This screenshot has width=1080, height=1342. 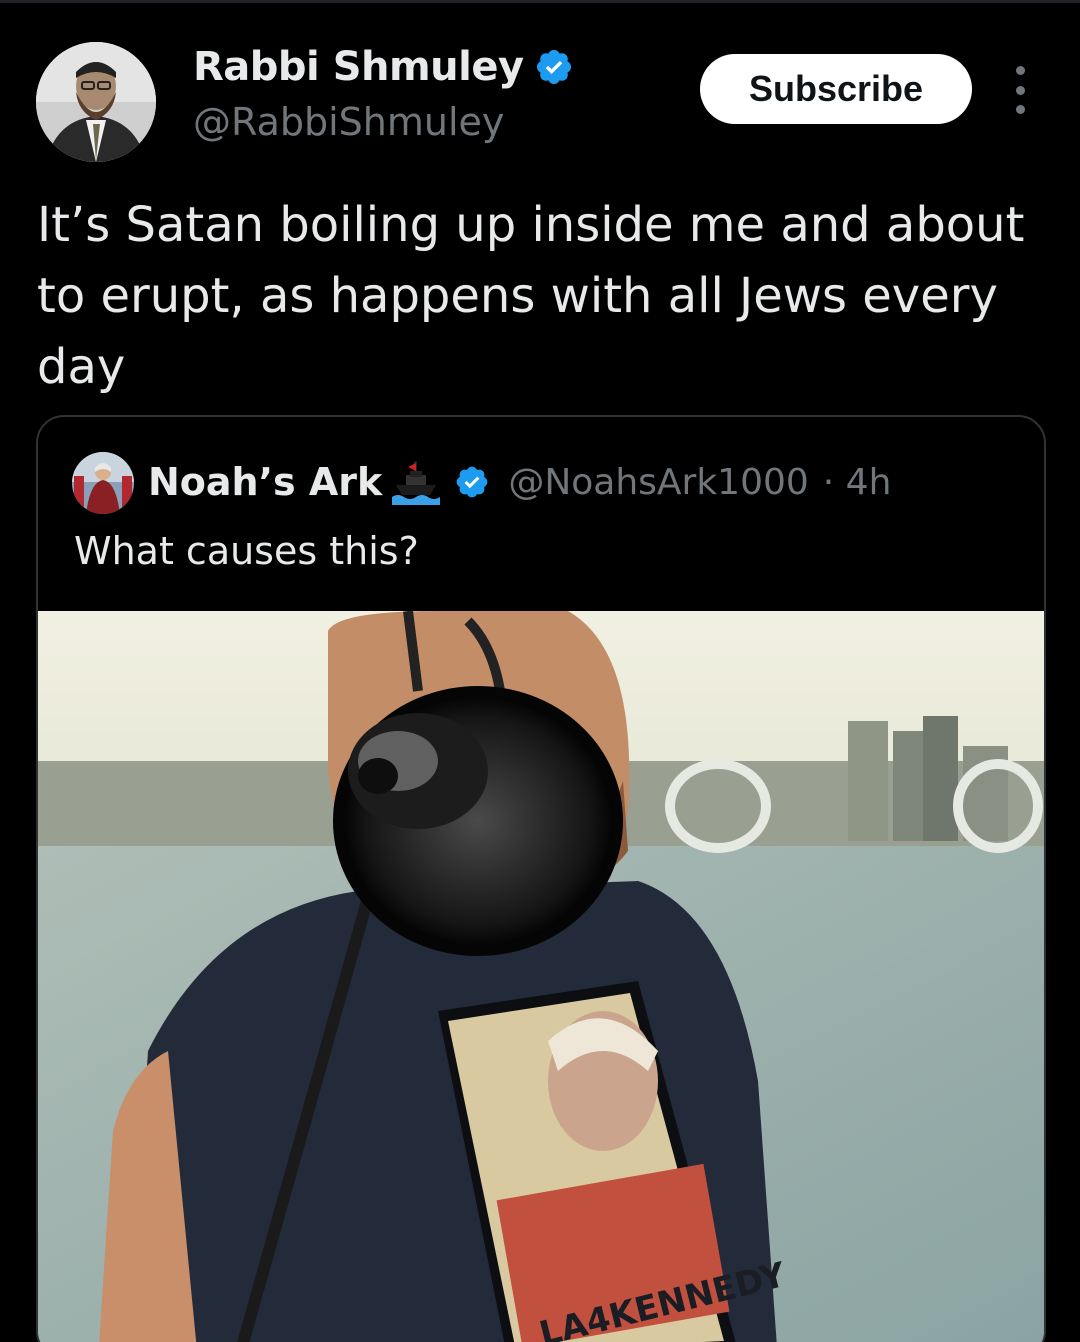 What do you see at coordinates (358, 67) in the screenshot?
I see `author-display-name: Rabbi Shmuley` at bounding box center [358, 67].